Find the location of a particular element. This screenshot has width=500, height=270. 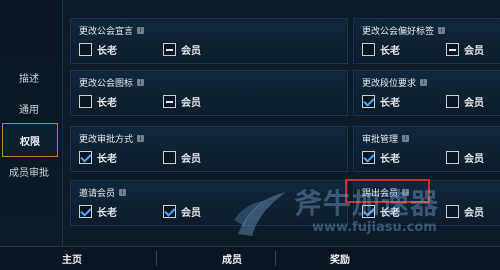

permission-panel-invite-member: 邀请会员 i 长老 会员 is located at coordinates (209, 203).